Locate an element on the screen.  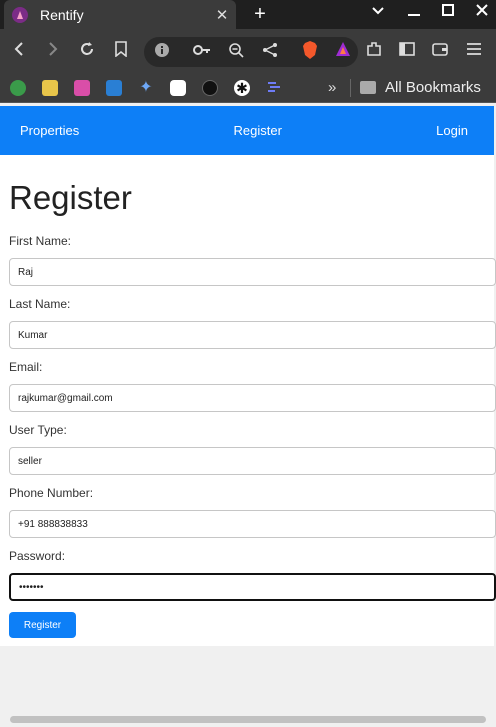
nav-properties-link: Properties is located at coordinates (49, 130).